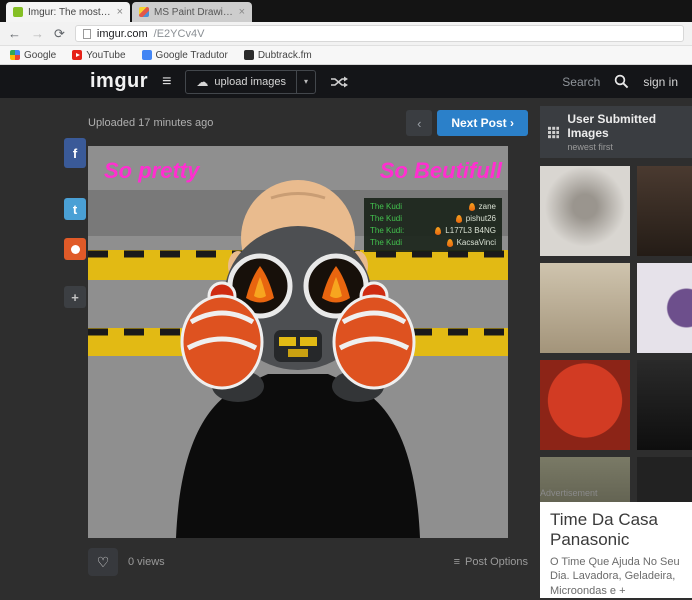 The height and width of the screenshot is (600, 692). I want to click on browser-tab-imgur: Imgur: The most awesom... ×, so click(68, 12).